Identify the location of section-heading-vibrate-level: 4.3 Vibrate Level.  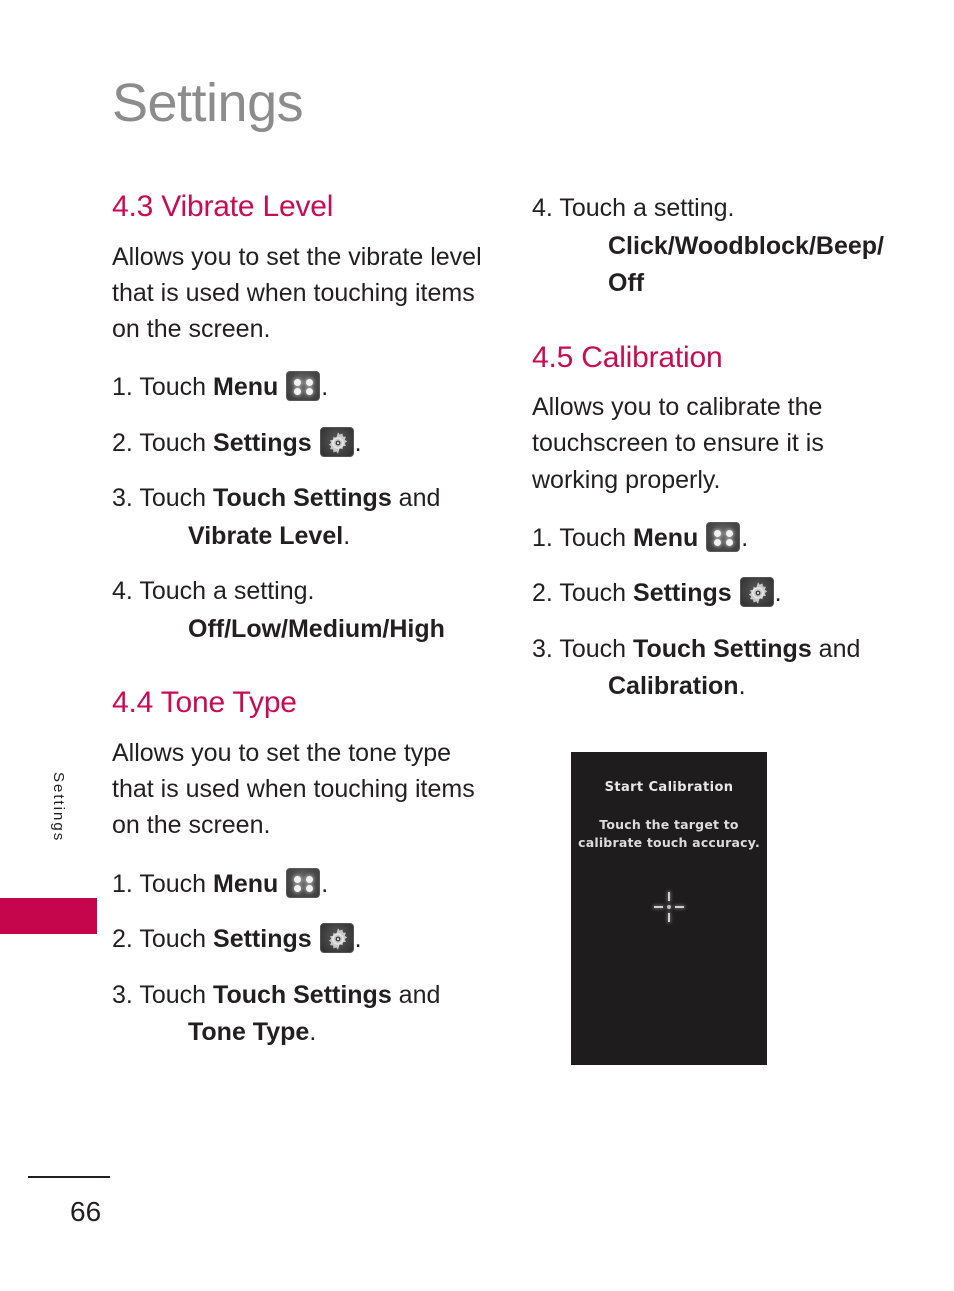
(223, 206).